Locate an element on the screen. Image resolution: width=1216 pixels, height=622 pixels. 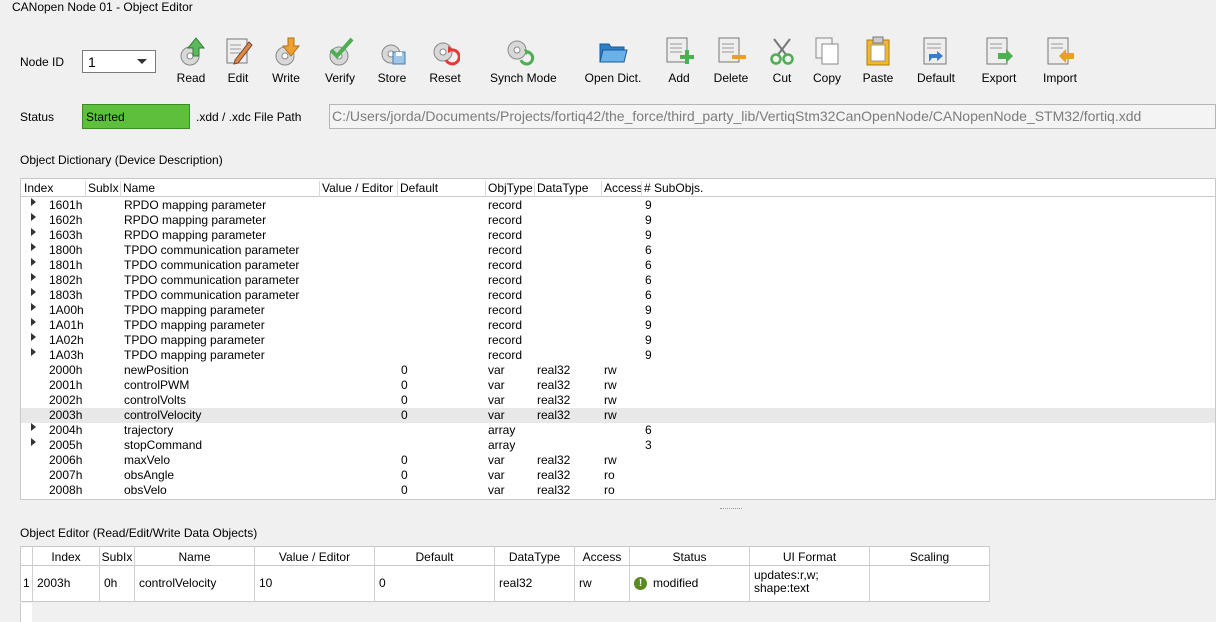
cell-uiformat: updates:r,w; shape:text is located at coordinates (810, 583).